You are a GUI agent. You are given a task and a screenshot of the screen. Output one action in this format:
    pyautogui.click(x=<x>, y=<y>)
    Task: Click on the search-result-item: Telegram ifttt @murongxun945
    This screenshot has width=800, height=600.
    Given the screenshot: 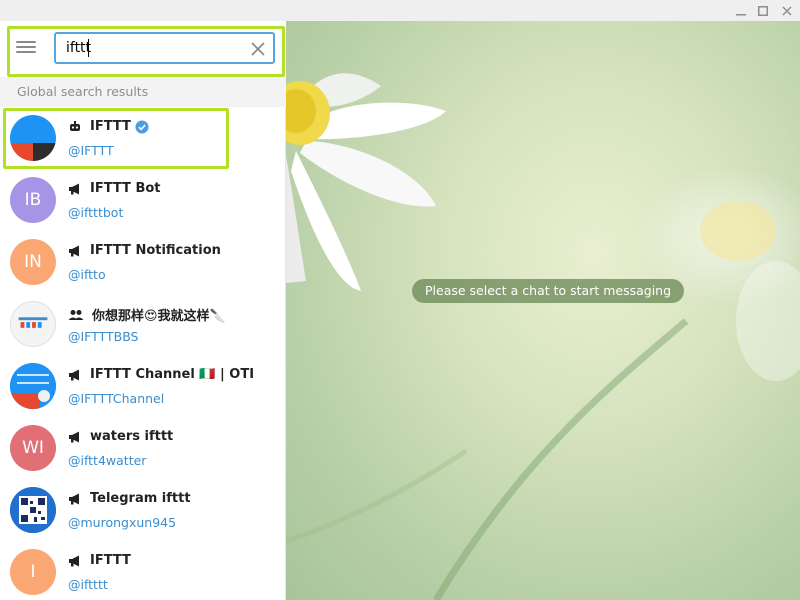 What is the action you would take?
    pyautogui.click(x=143, y=510)
    